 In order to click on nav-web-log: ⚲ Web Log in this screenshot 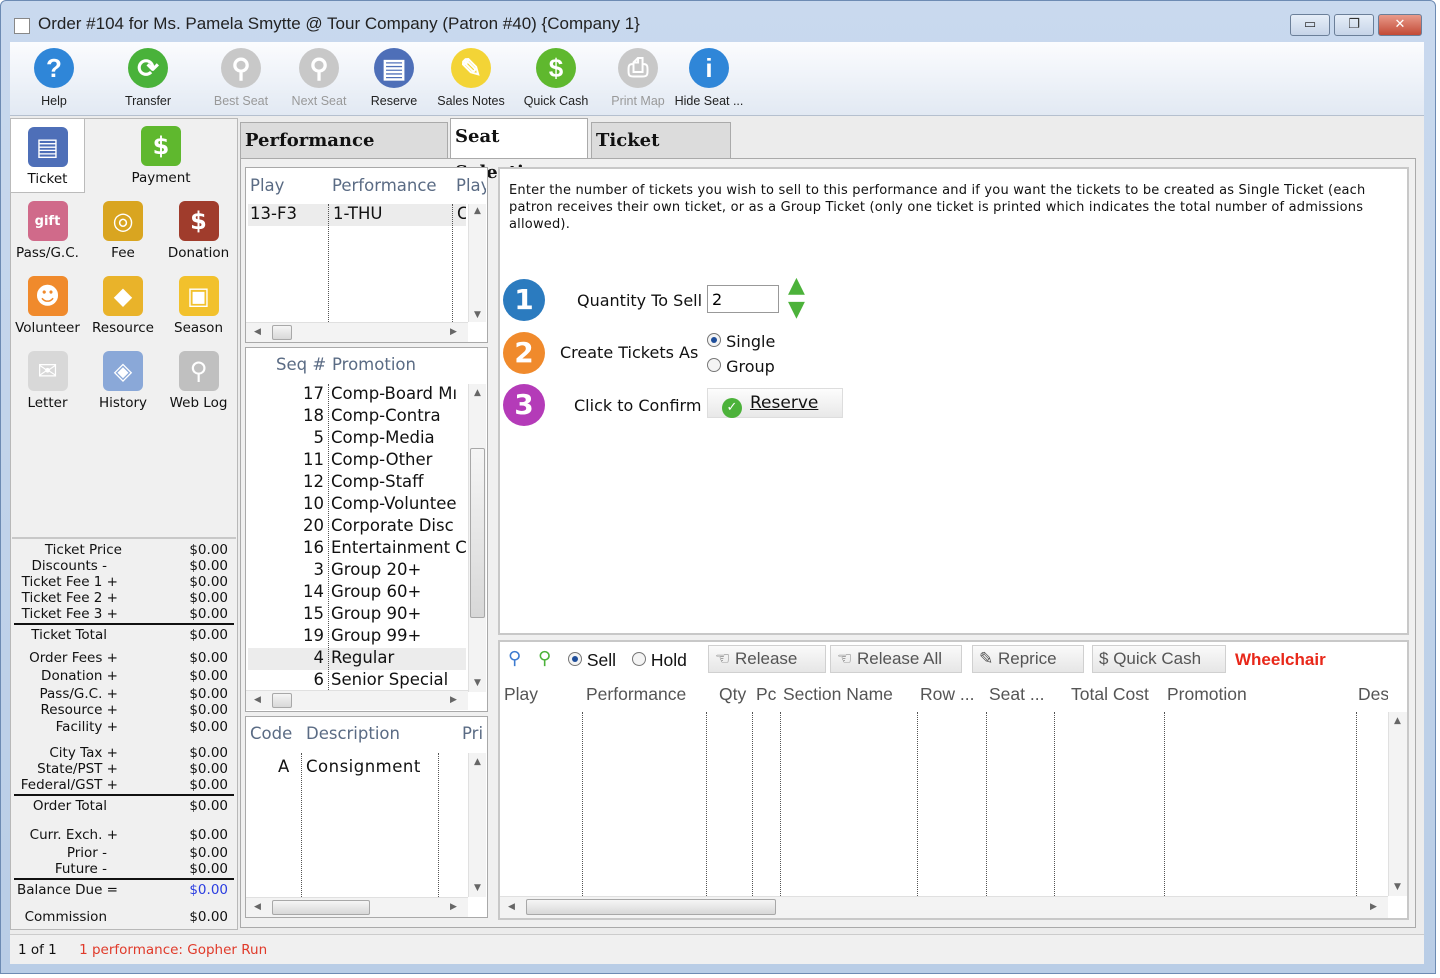, I will do `click(198, 380)`.